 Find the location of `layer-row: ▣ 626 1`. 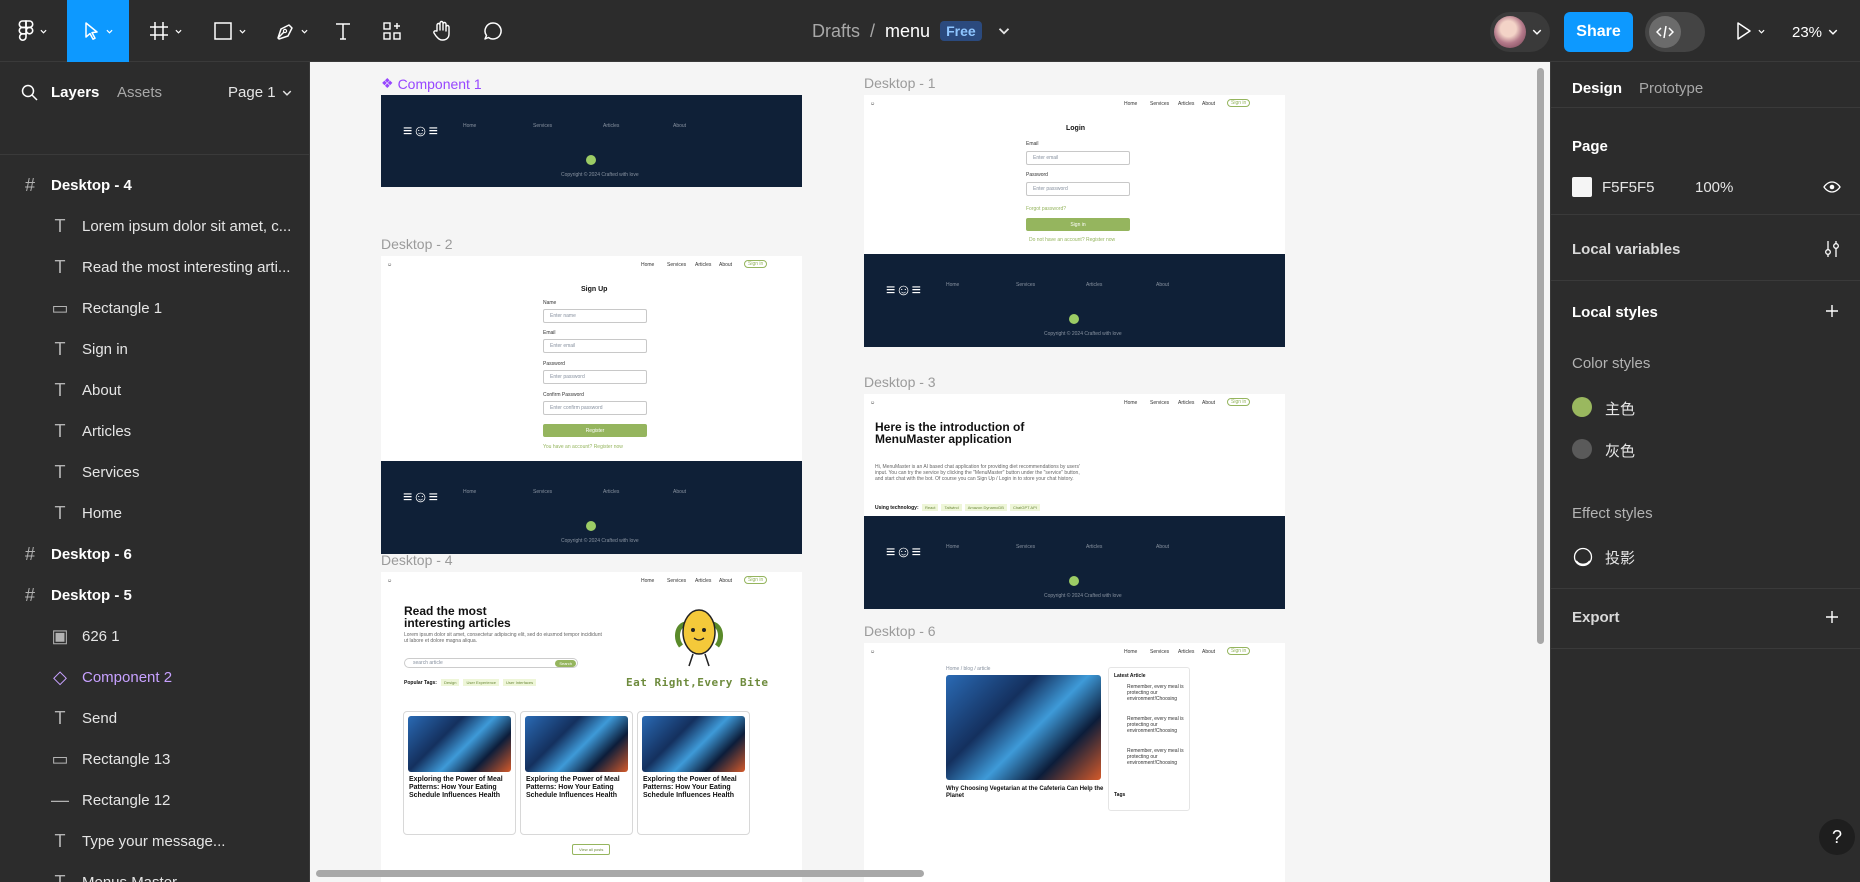

layer-row: ▣ 626 1 is located at coordinates (155, 636).